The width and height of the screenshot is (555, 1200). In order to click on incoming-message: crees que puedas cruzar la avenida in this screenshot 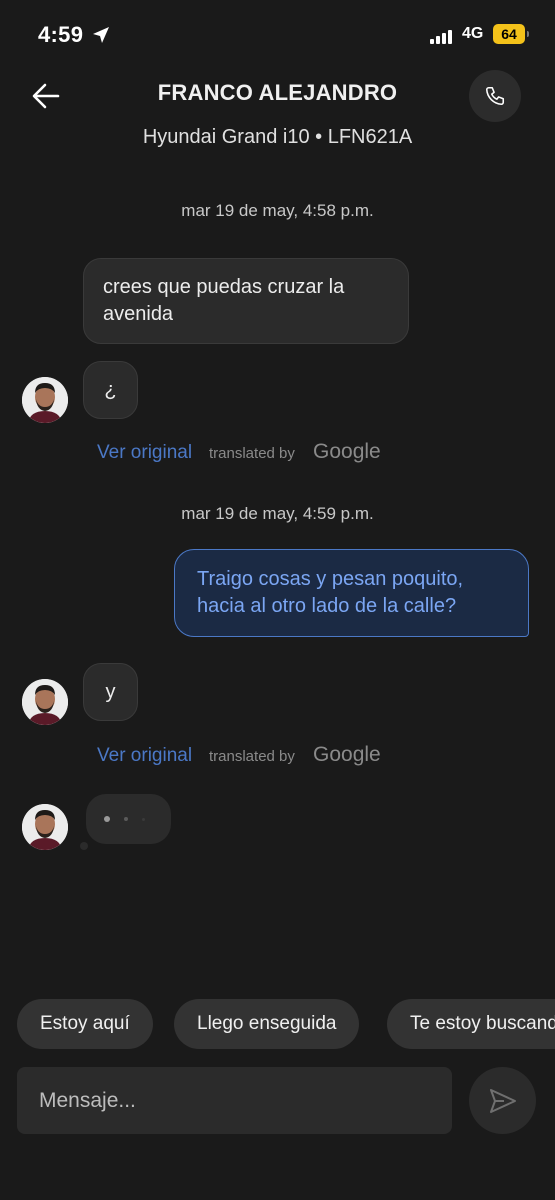, I will do `click(246, 301)`.